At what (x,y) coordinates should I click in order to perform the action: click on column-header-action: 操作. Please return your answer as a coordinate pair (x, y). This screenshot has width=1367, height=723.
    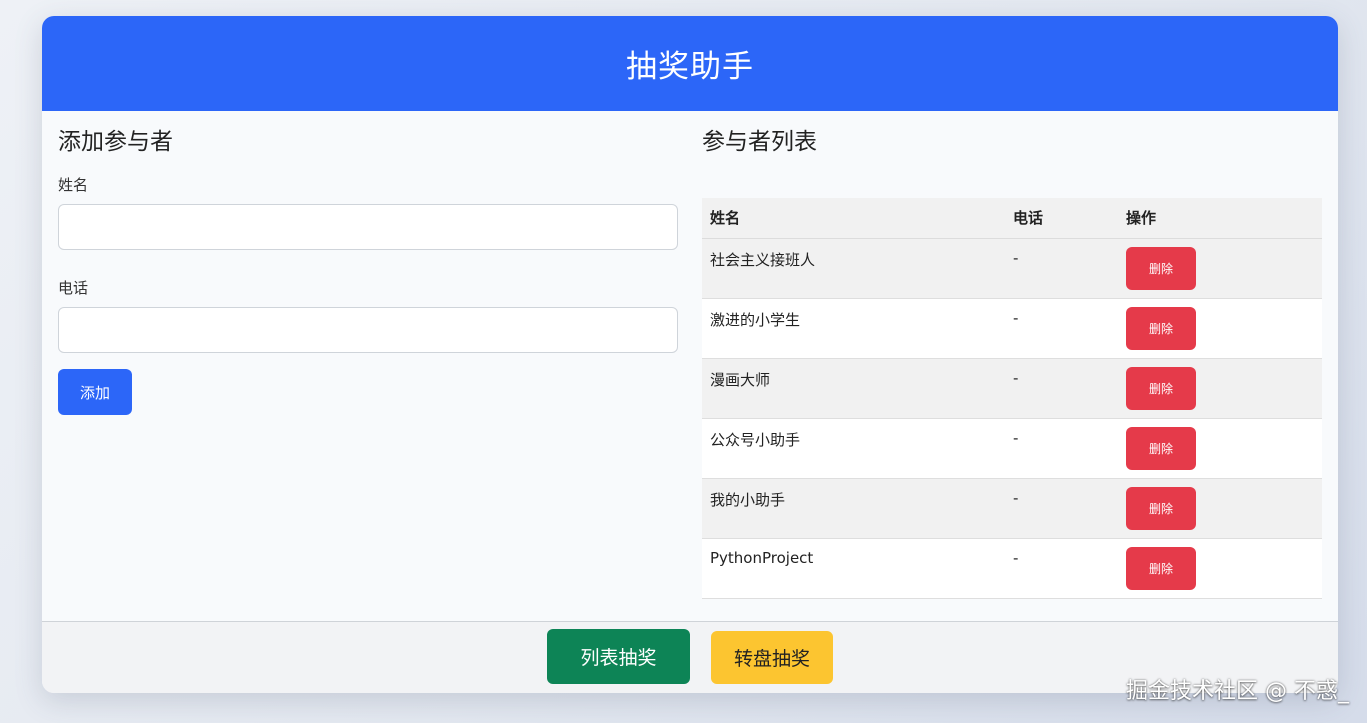
    Looking at the image, I should click on (1220, 218).